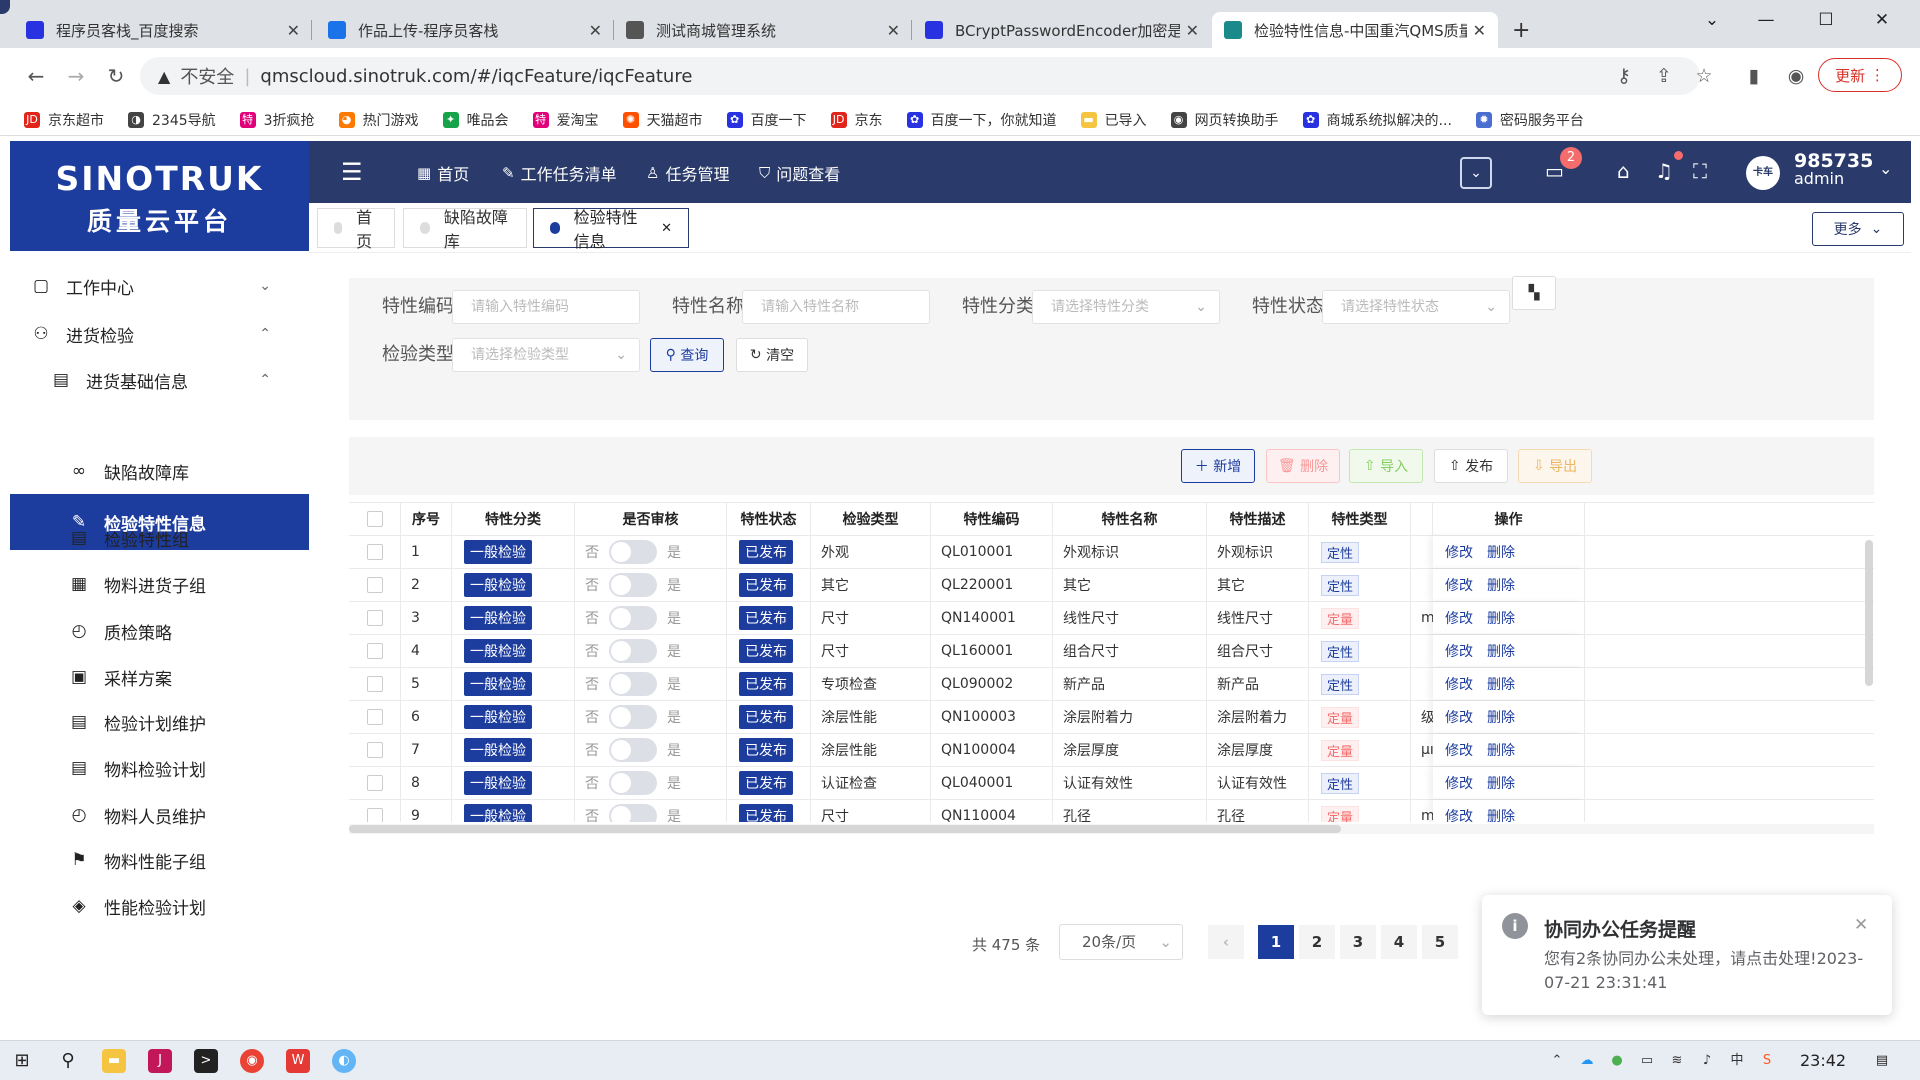  What do you see at coordinates (1520, 30) in the screenshot?
I see `new-tab-button: +` at bounding box center [1520, 30].